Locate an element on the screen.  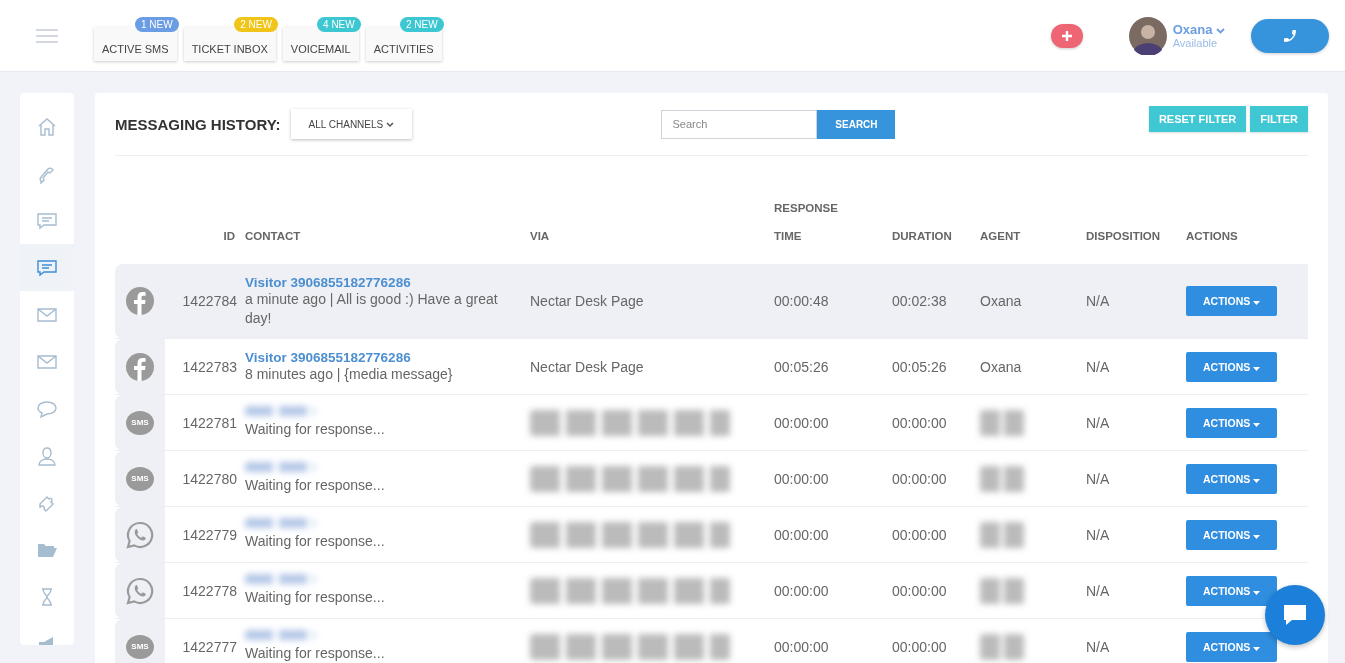
user-menu: Oxana is located at coordinates (1198, 29).